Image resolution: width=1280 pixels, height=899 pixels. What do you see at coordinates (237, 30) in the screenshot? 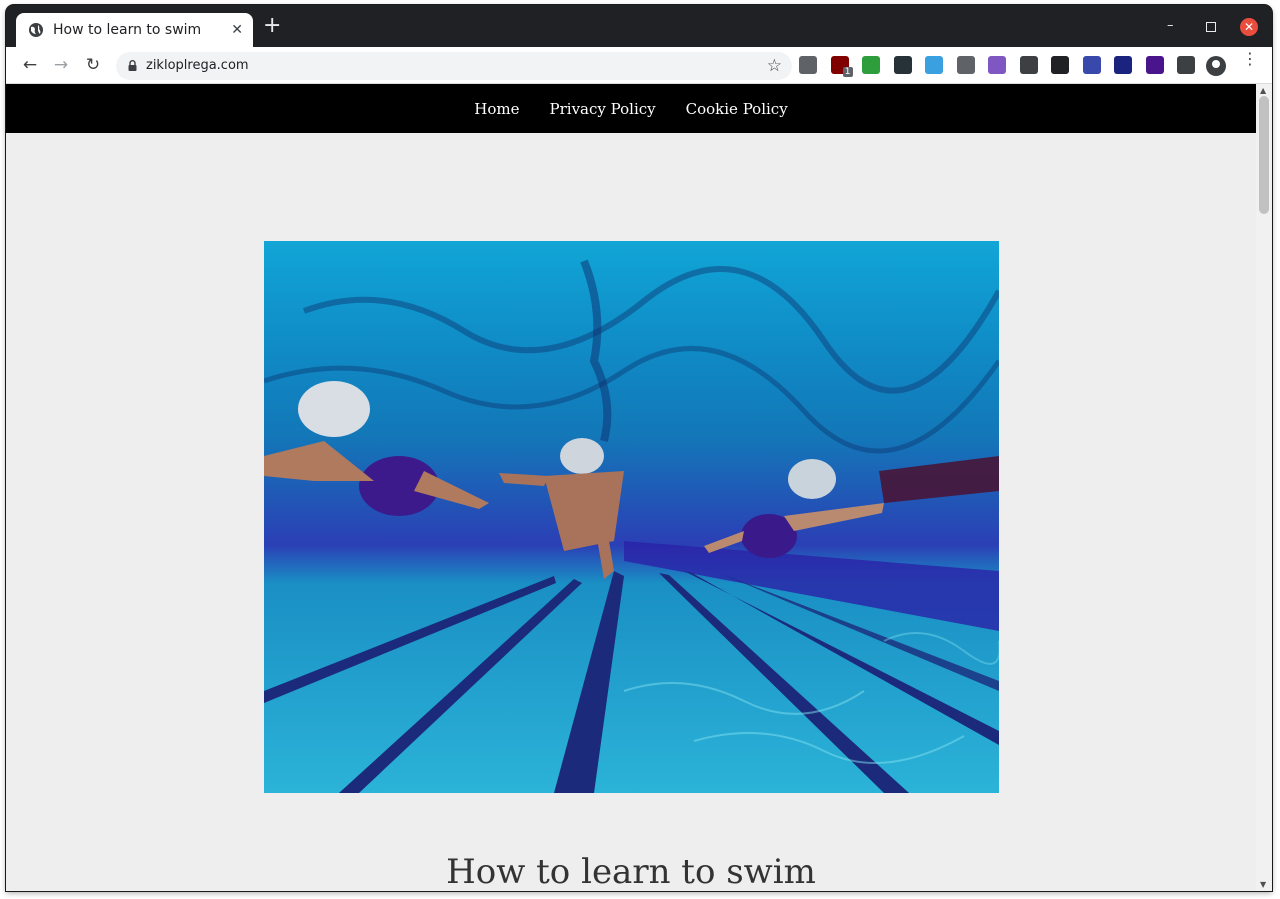
I see `close-tab-icon: ✕` at bounding box center [237, 30].